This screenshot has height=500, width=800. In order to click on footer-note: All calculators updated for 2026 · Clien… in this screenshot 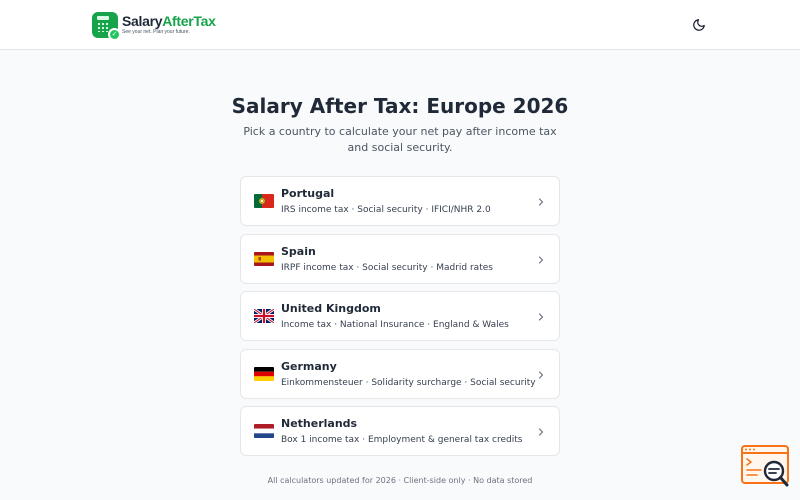, I will do `click(400, 480)`.